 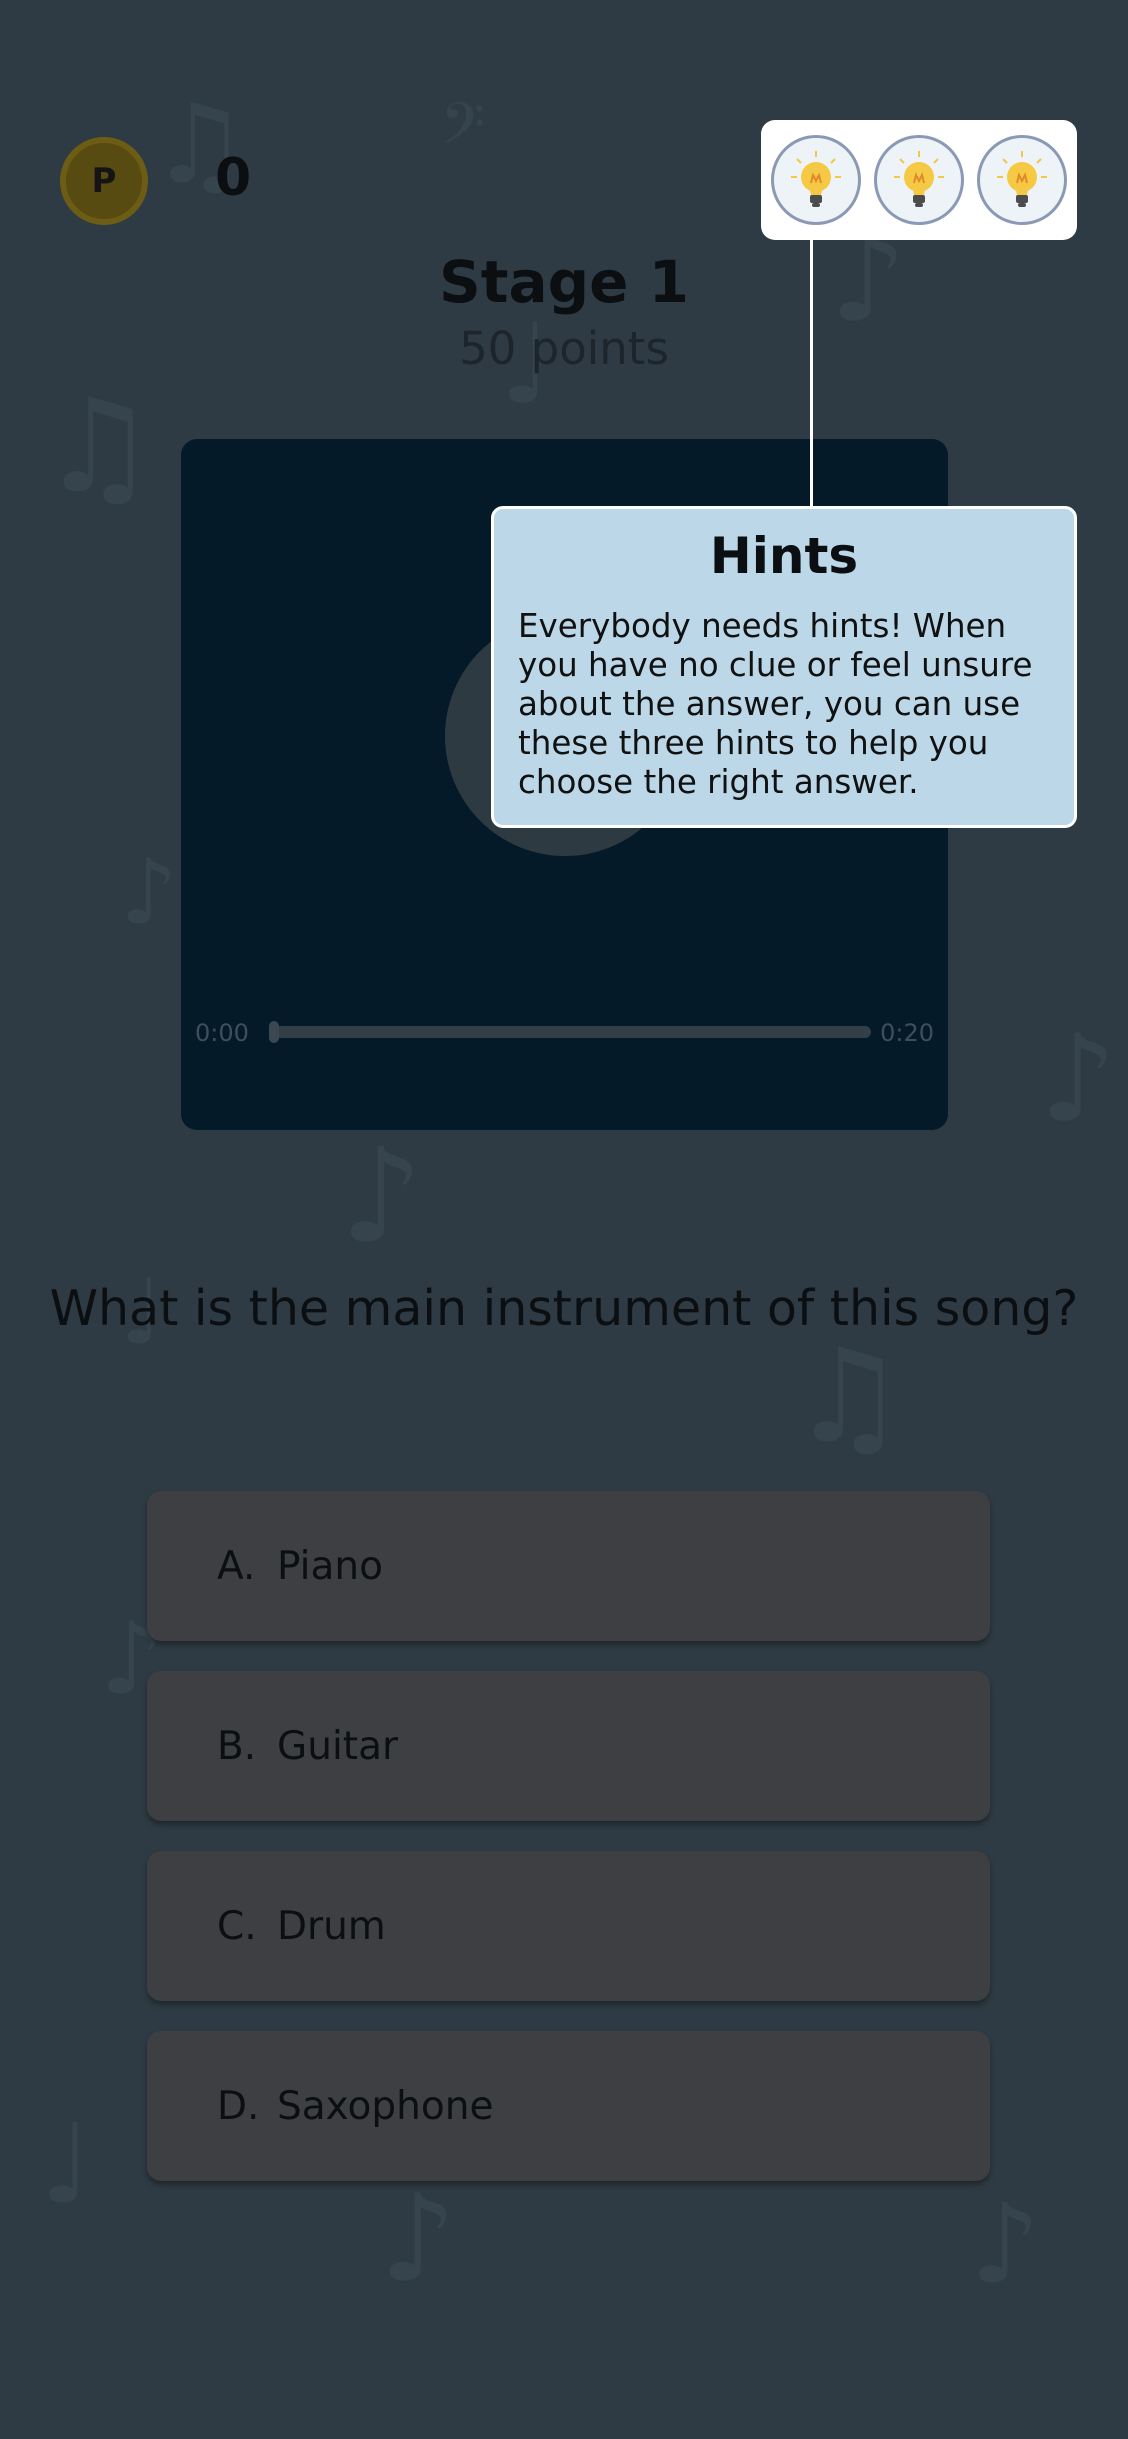 I want to click on option-letter: B., so click(x=237, y=1746).